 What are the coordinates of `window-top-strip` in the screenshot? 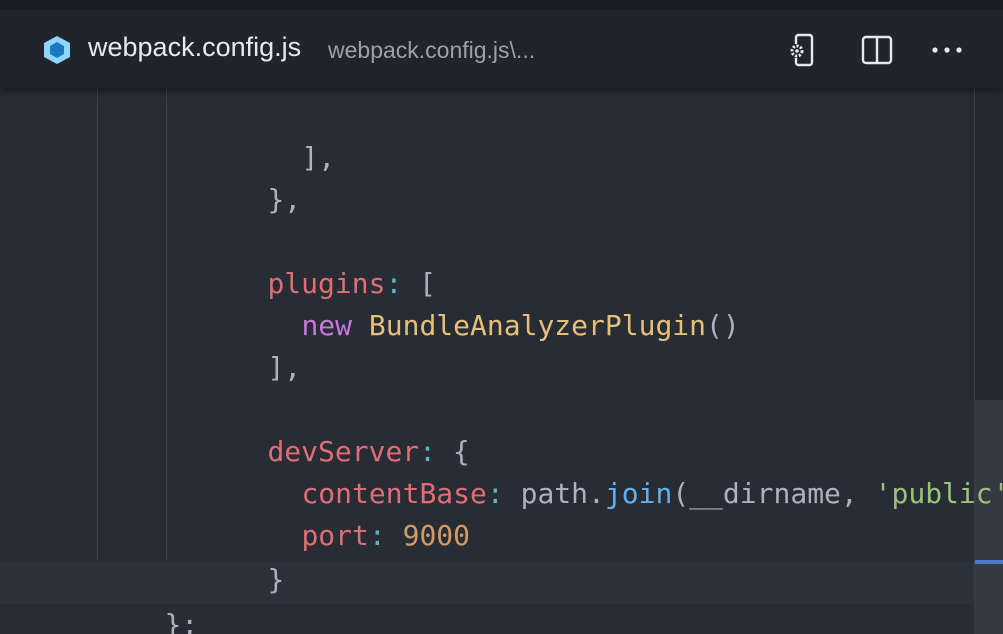 It's located at (501, 5).